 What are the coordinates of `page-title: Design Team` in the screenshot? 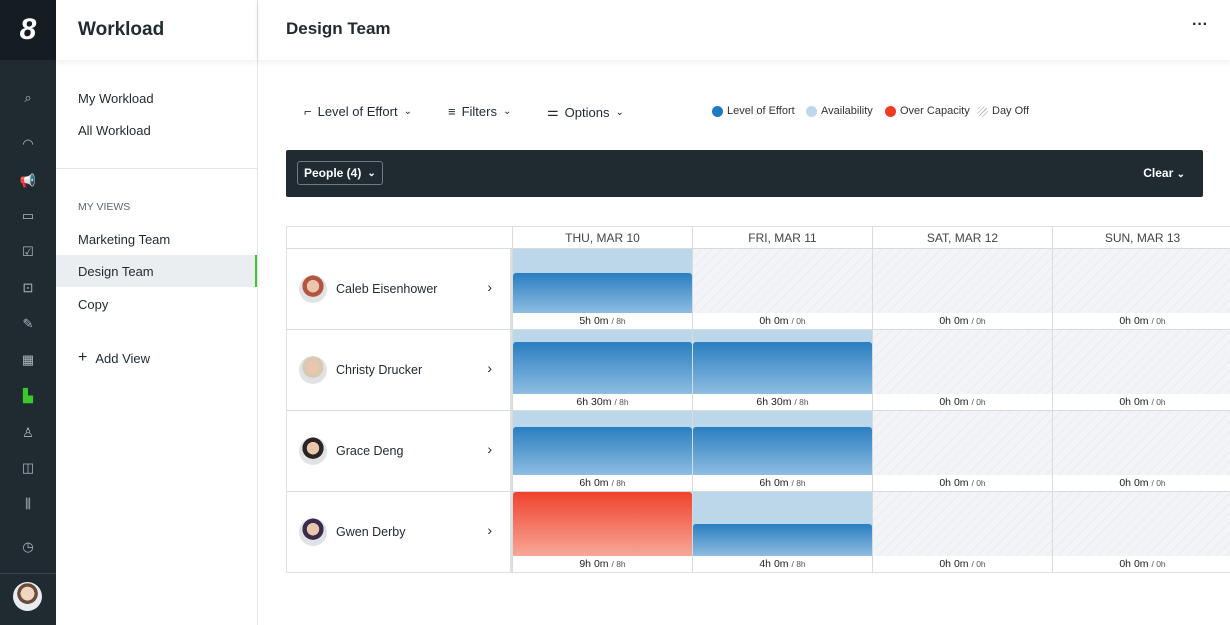 It's located at (338, 28).